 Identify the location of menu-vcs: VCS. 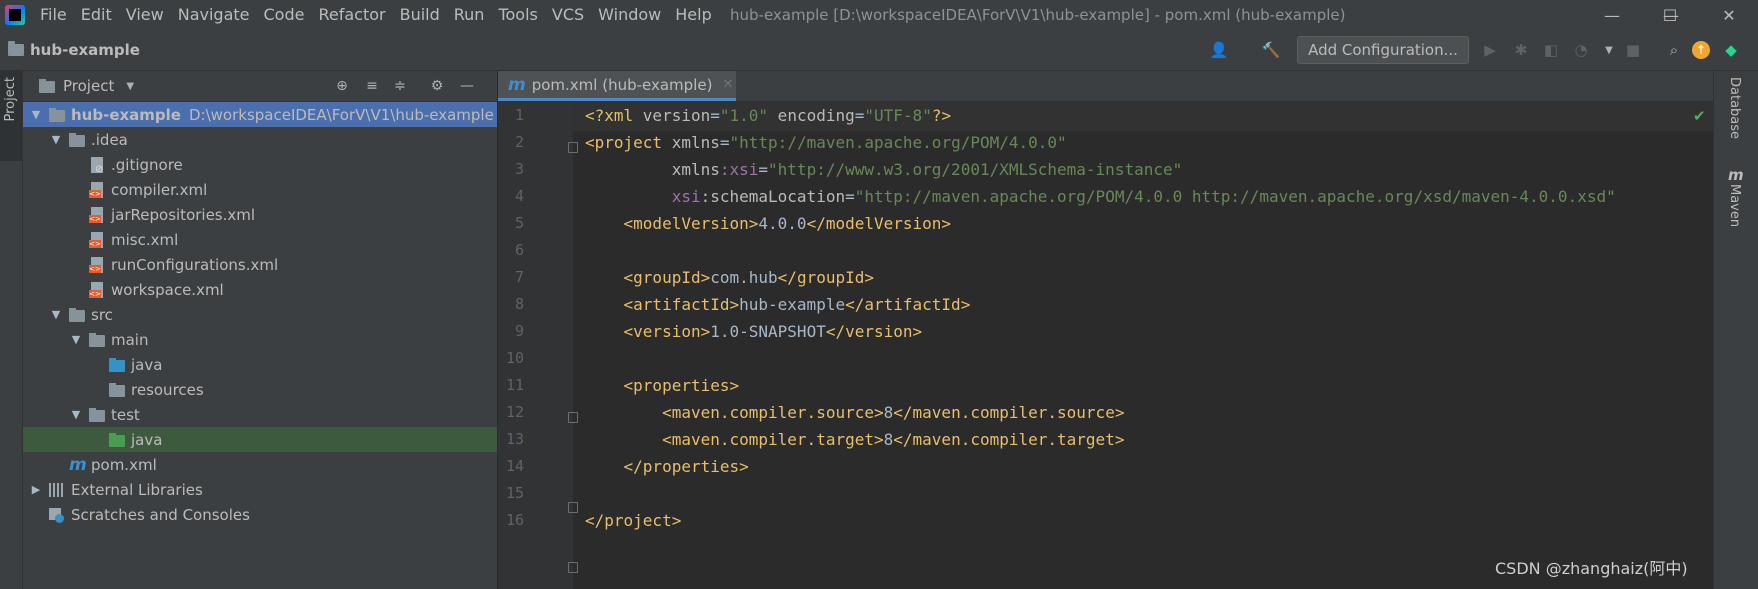
(568, 15).